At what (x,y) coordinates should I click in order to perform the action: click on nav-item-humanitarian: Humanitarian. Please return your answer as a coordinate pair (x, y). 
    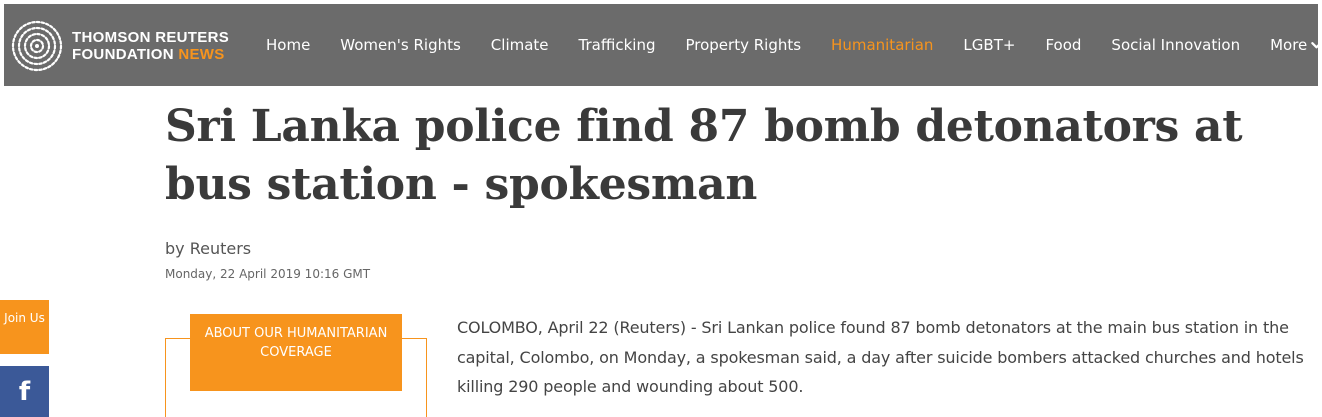
    Looking at the image, I should click on (882, 45).